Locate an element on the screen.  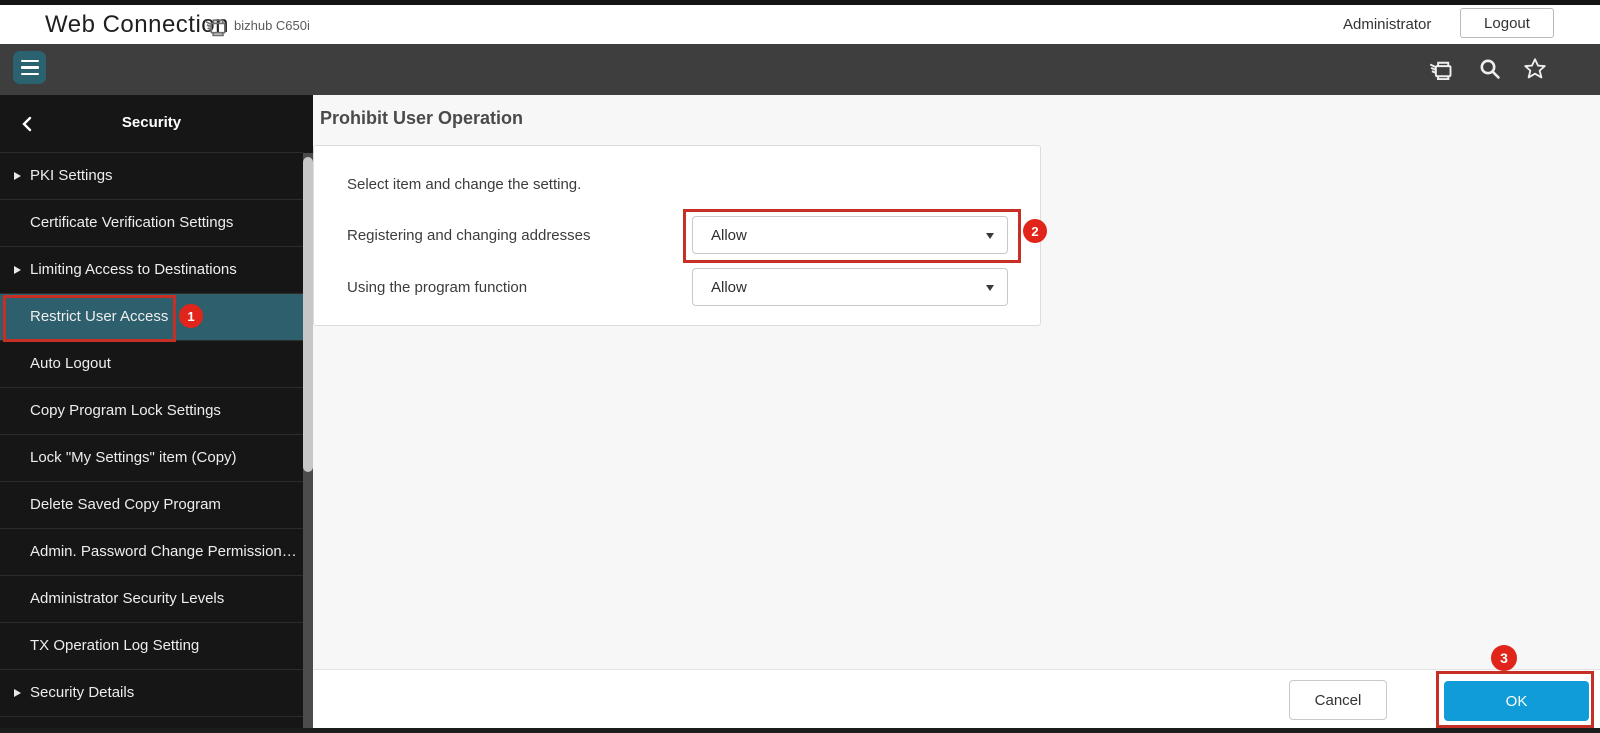
sidebar-scrollbar is located at coordinates (308, 414).